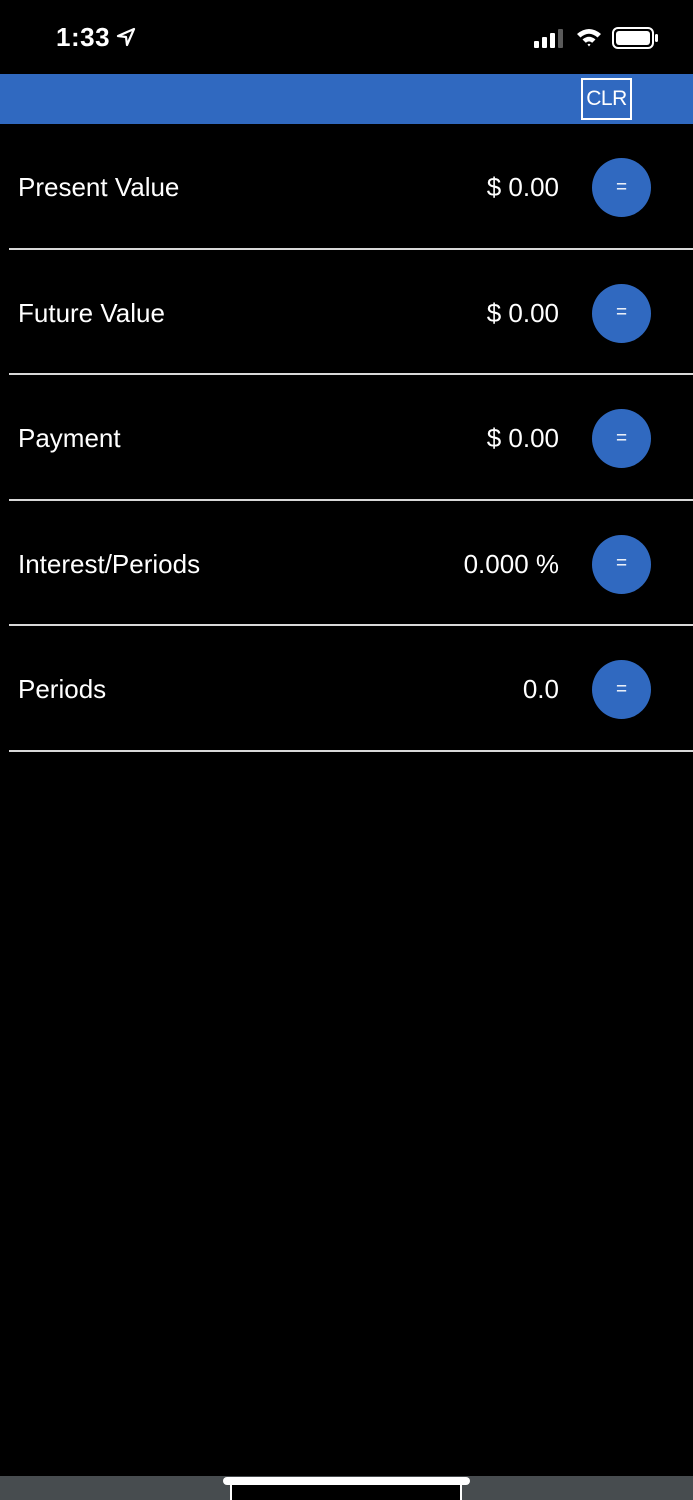 Image resolution: width=693 pixels, height=1500 pixels. What do you see at coordinates (511, 564) in the screenshot?
I see `row-value: 0.000 %` at bounding box center [511, 564].